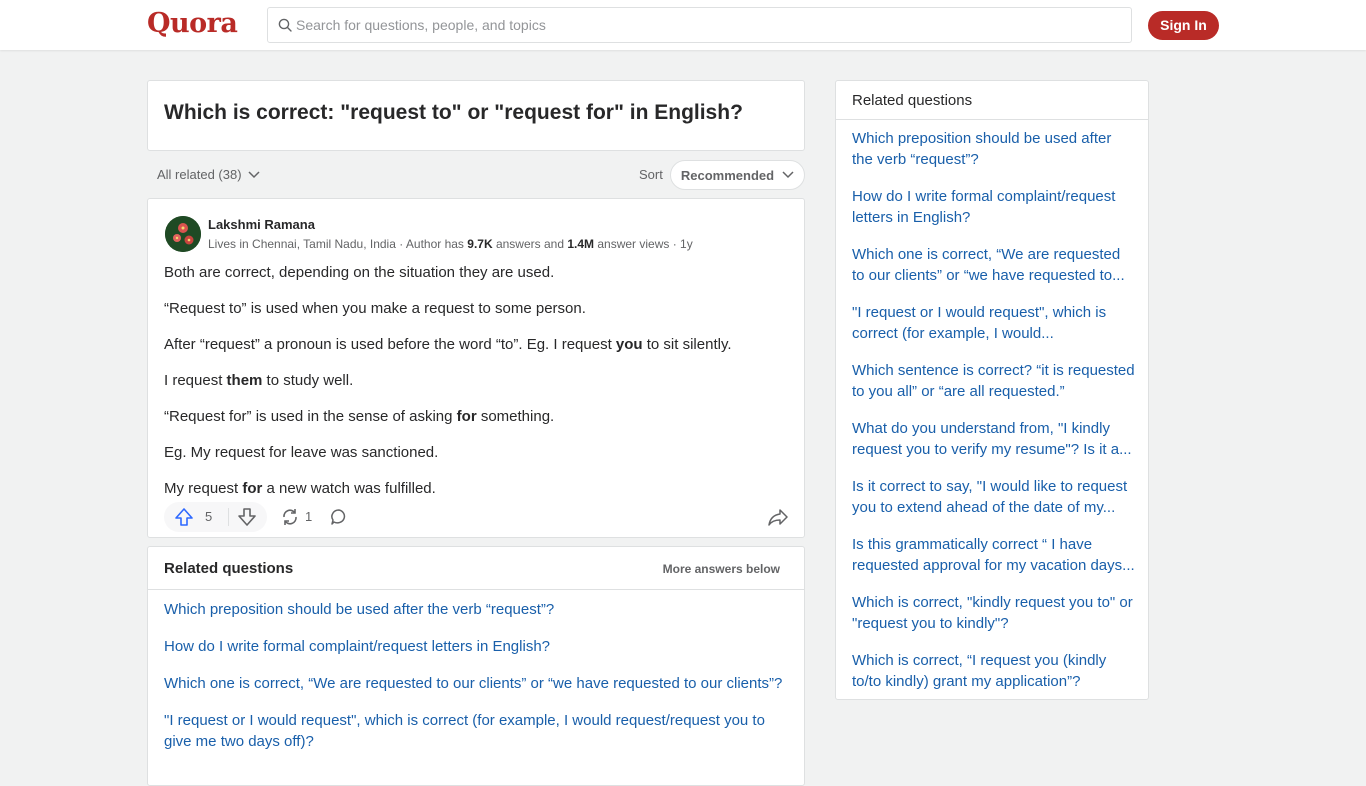  Describe the element at coordinates (478, 517) in the screenshot. I see `answer-actions: 5 1` at that location.